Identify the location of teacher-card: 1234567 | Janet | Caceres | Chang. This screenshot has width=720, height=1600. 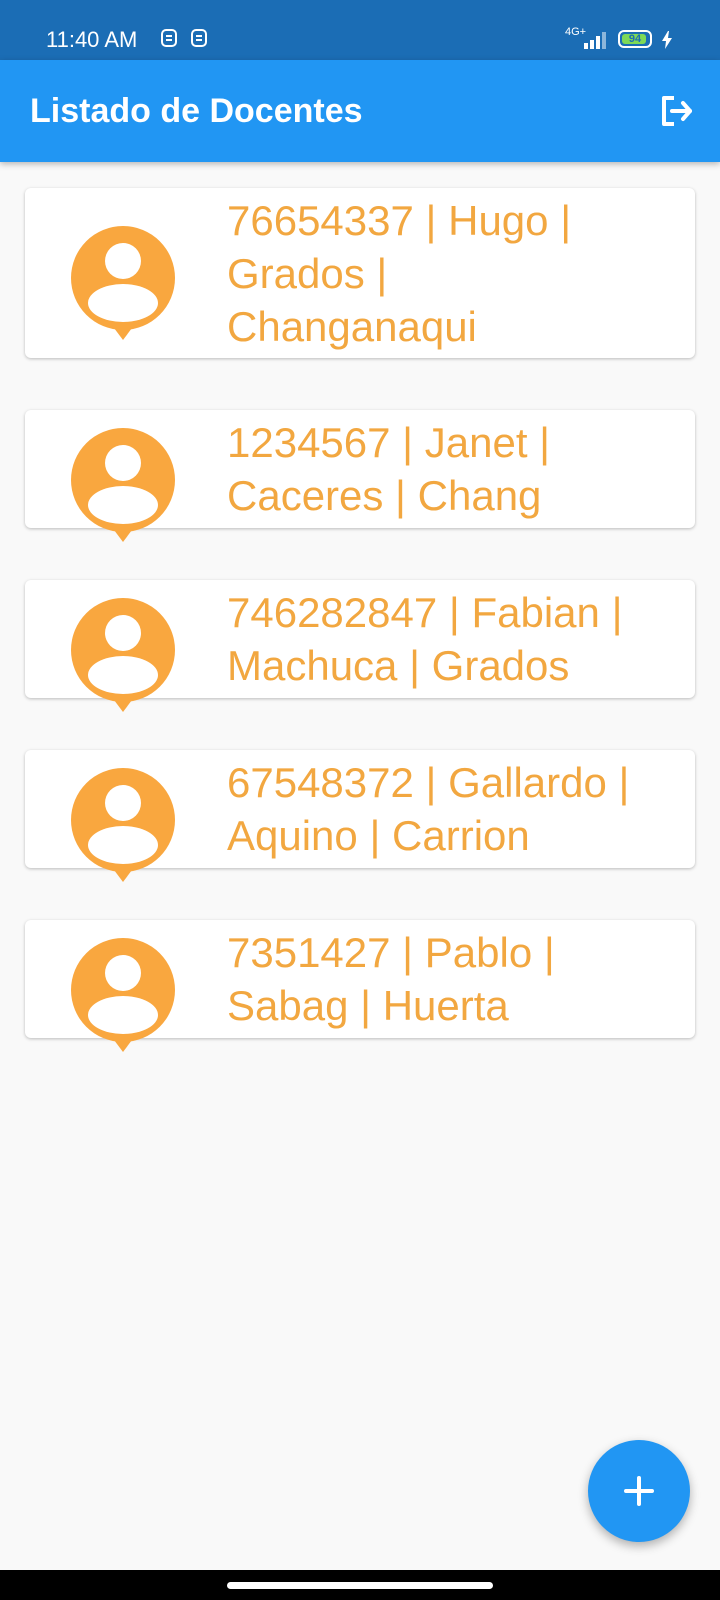
(360, 476).